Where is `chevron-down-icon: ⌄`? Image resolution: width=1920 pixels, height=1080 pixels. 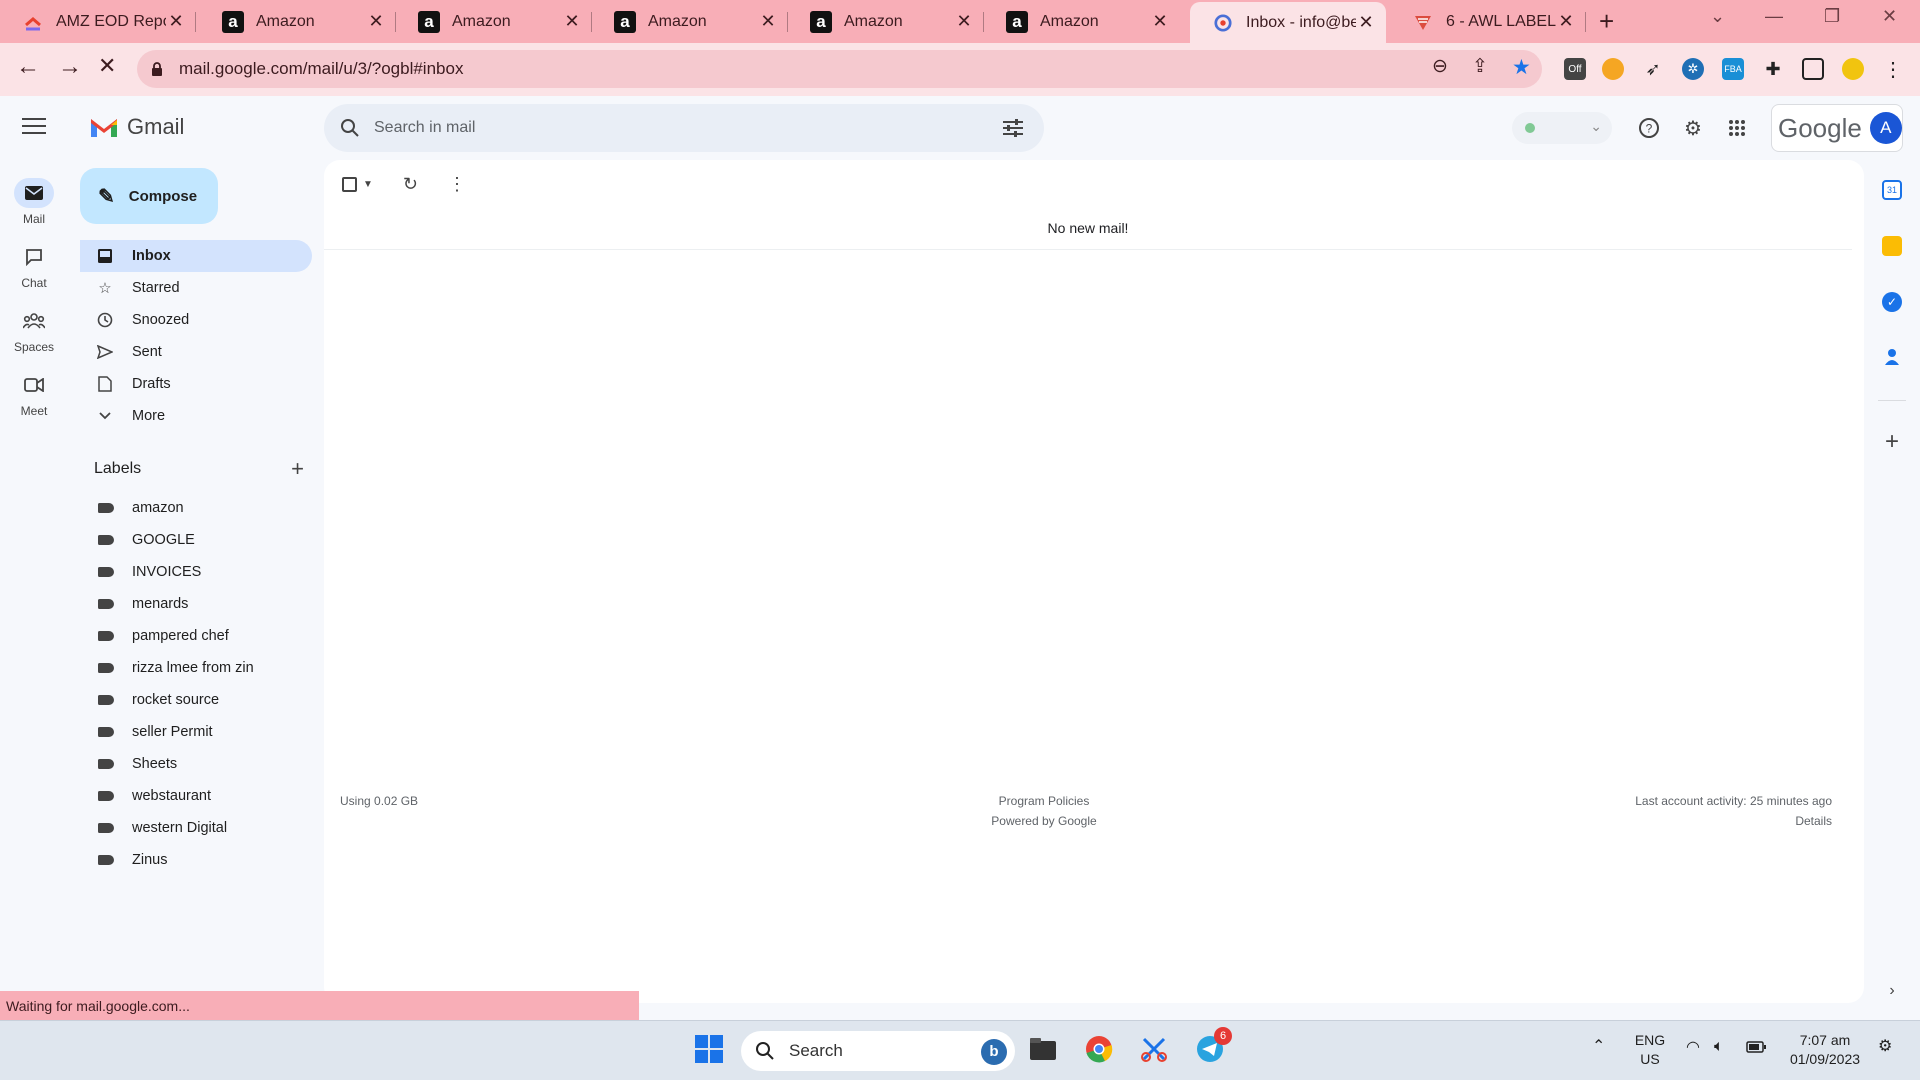
chevron-down-icon: ⌄ is located at coordinates (1596, 126).